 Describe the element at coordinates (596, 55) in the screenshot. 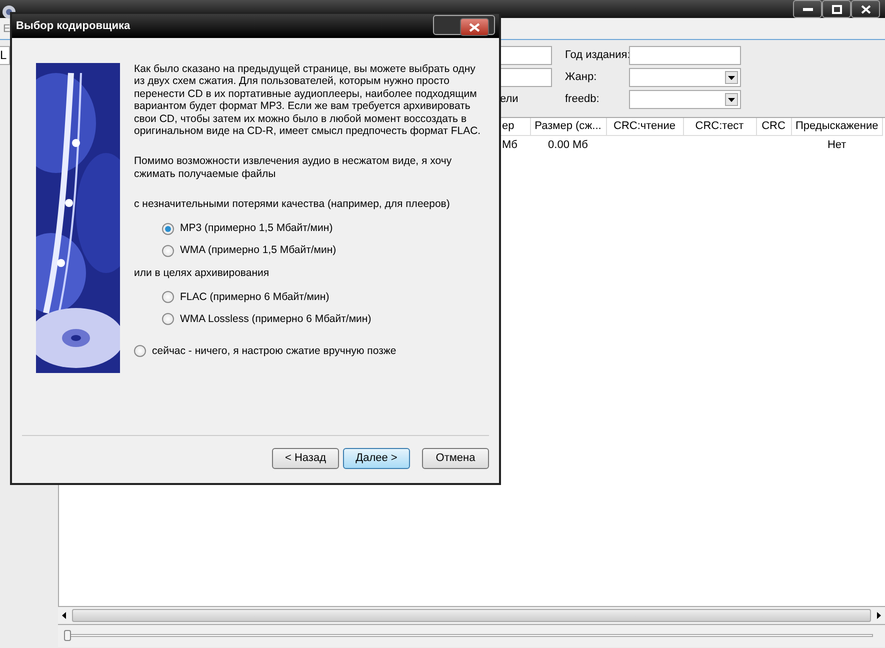

I see `field-label: Год издания:` at that location.